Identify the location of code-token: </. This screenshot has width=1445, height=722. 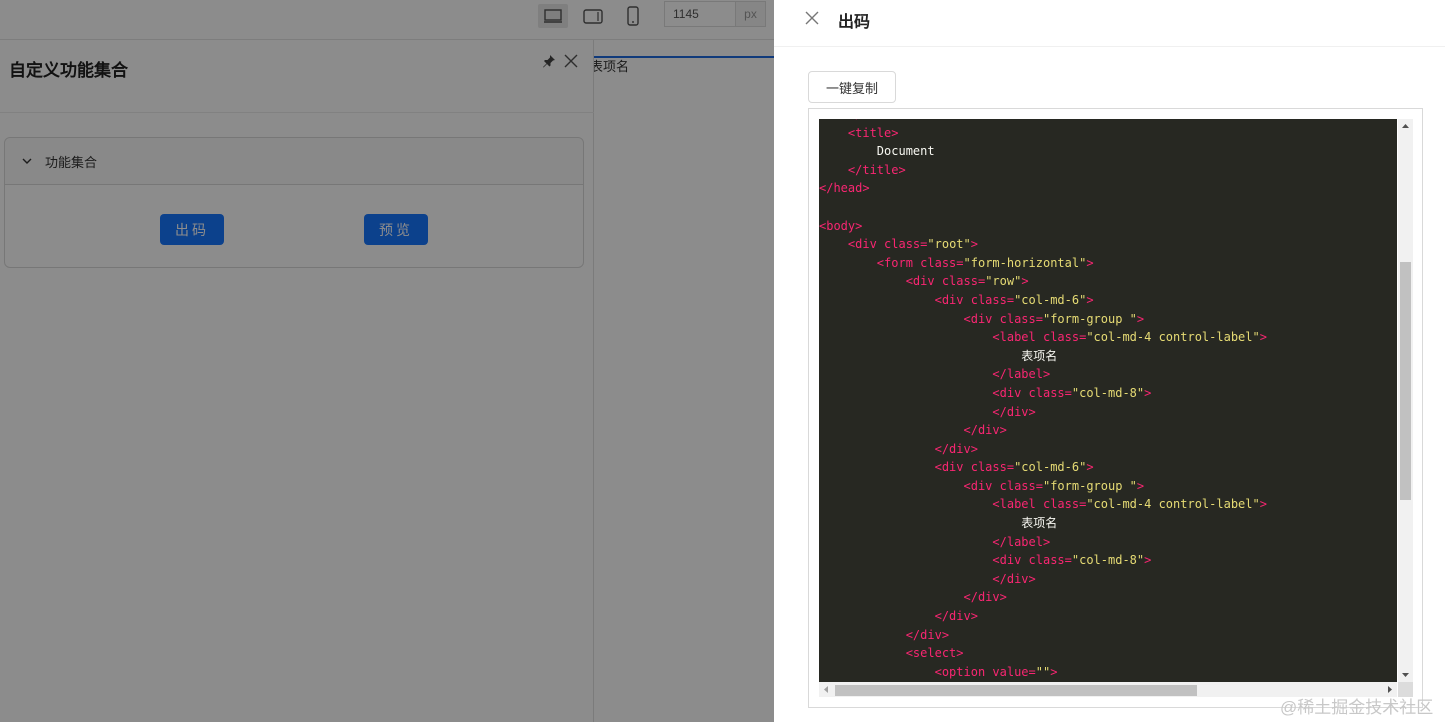
(840, 120).